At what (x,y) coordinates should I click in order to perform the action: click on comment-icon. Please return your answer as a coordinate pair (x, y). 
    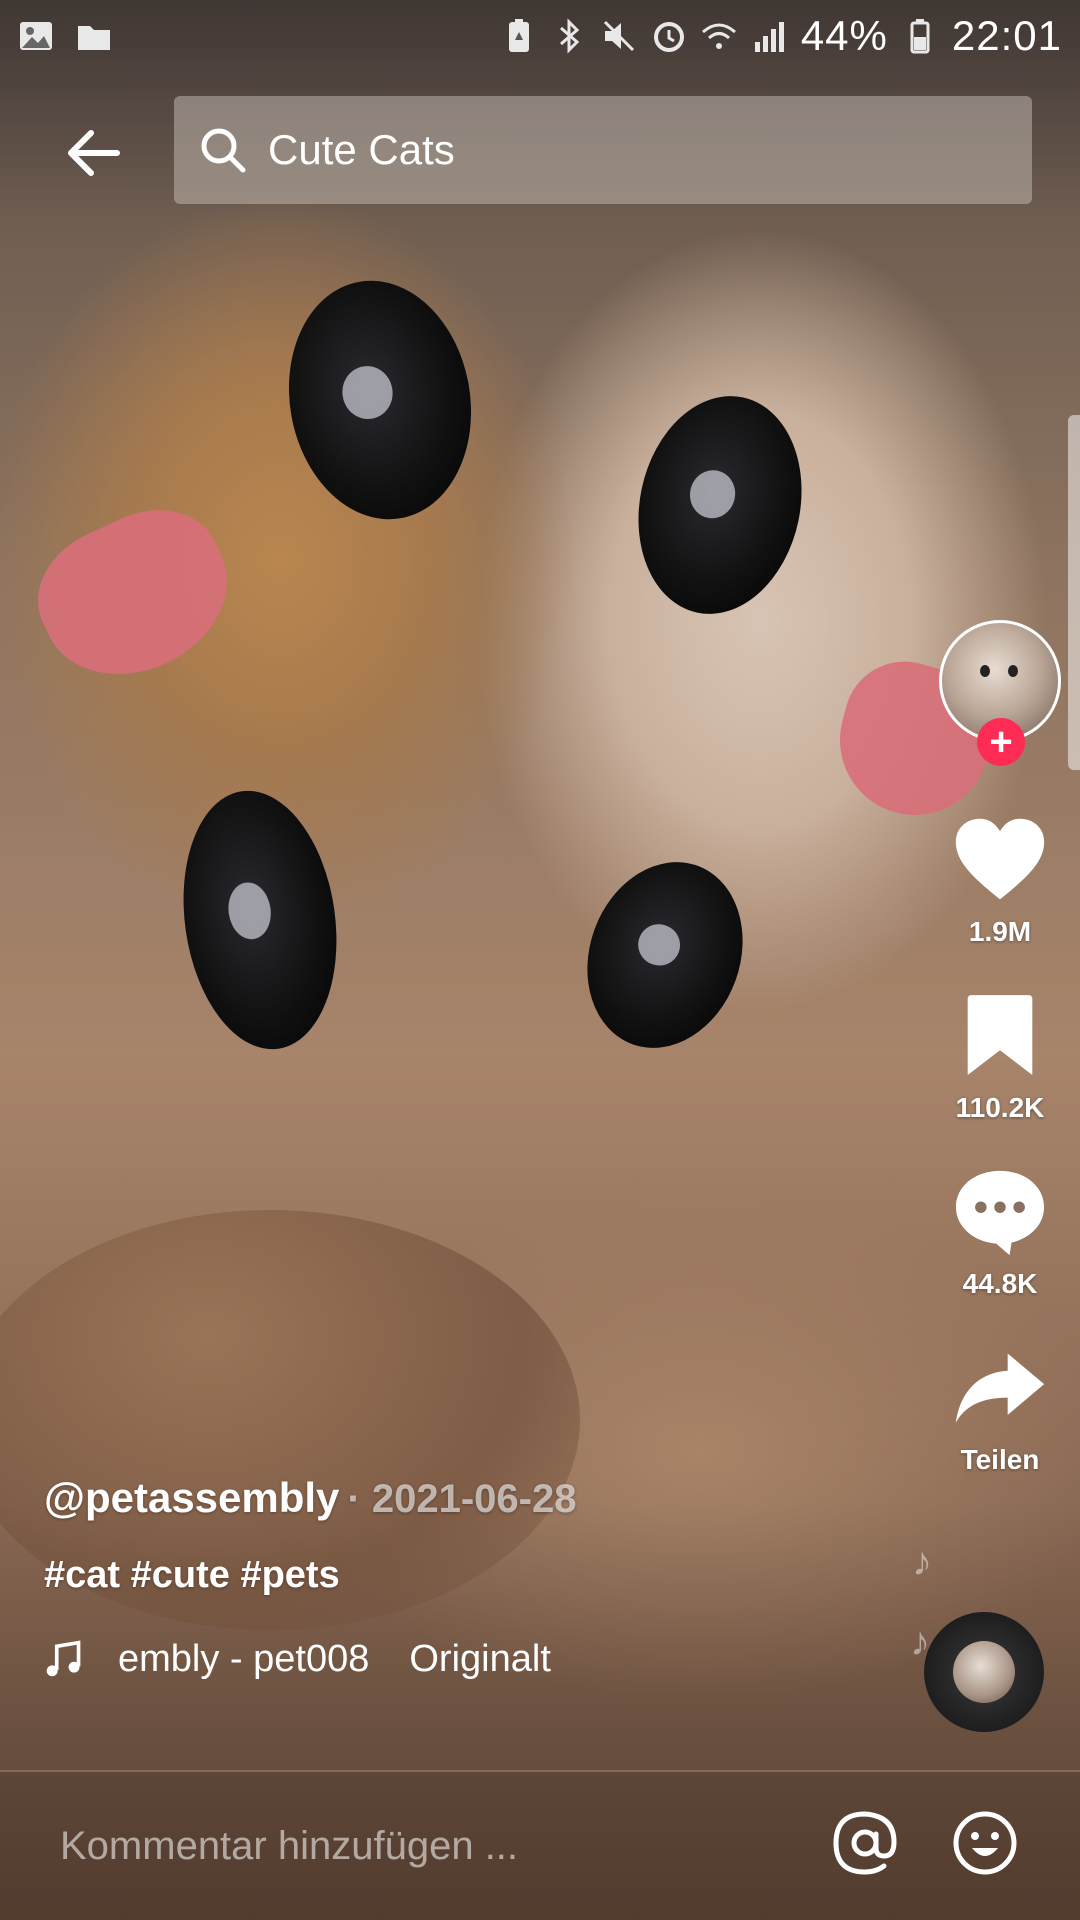
    Looking at the image, I should click on (1000, 1213).